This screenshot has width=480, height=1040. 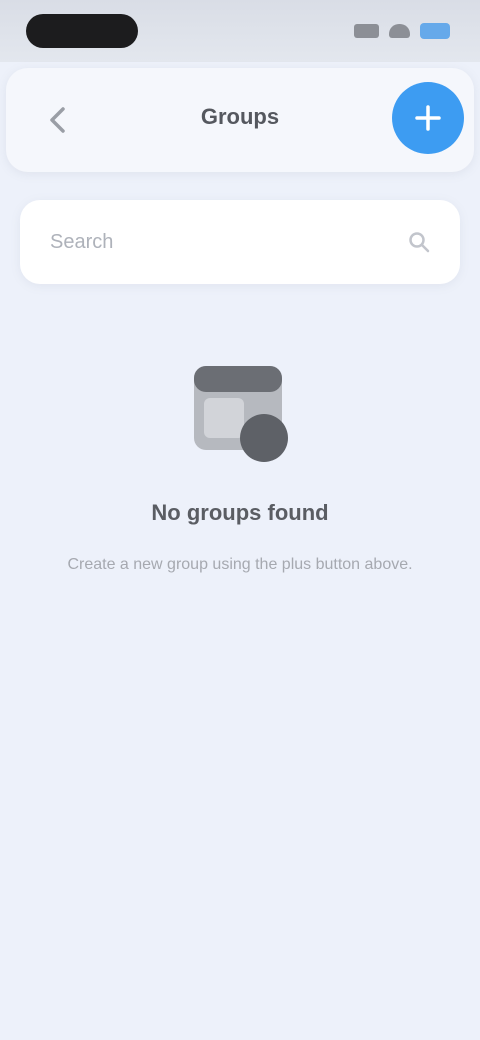 What do you see at coordinates (399, 31) in the screenshot?
I see `wifi-icon` at bounding box center [399, 31].